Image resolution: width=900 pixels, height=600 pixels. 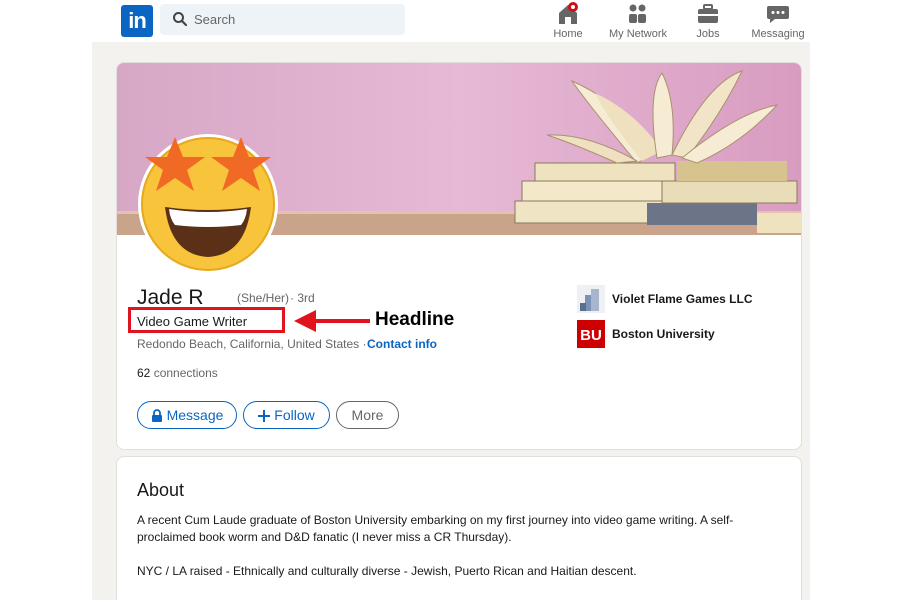 What do you see at coordinates (208, 204) in the screenshot?
I see `avatar` at bounding box center [208, 204].